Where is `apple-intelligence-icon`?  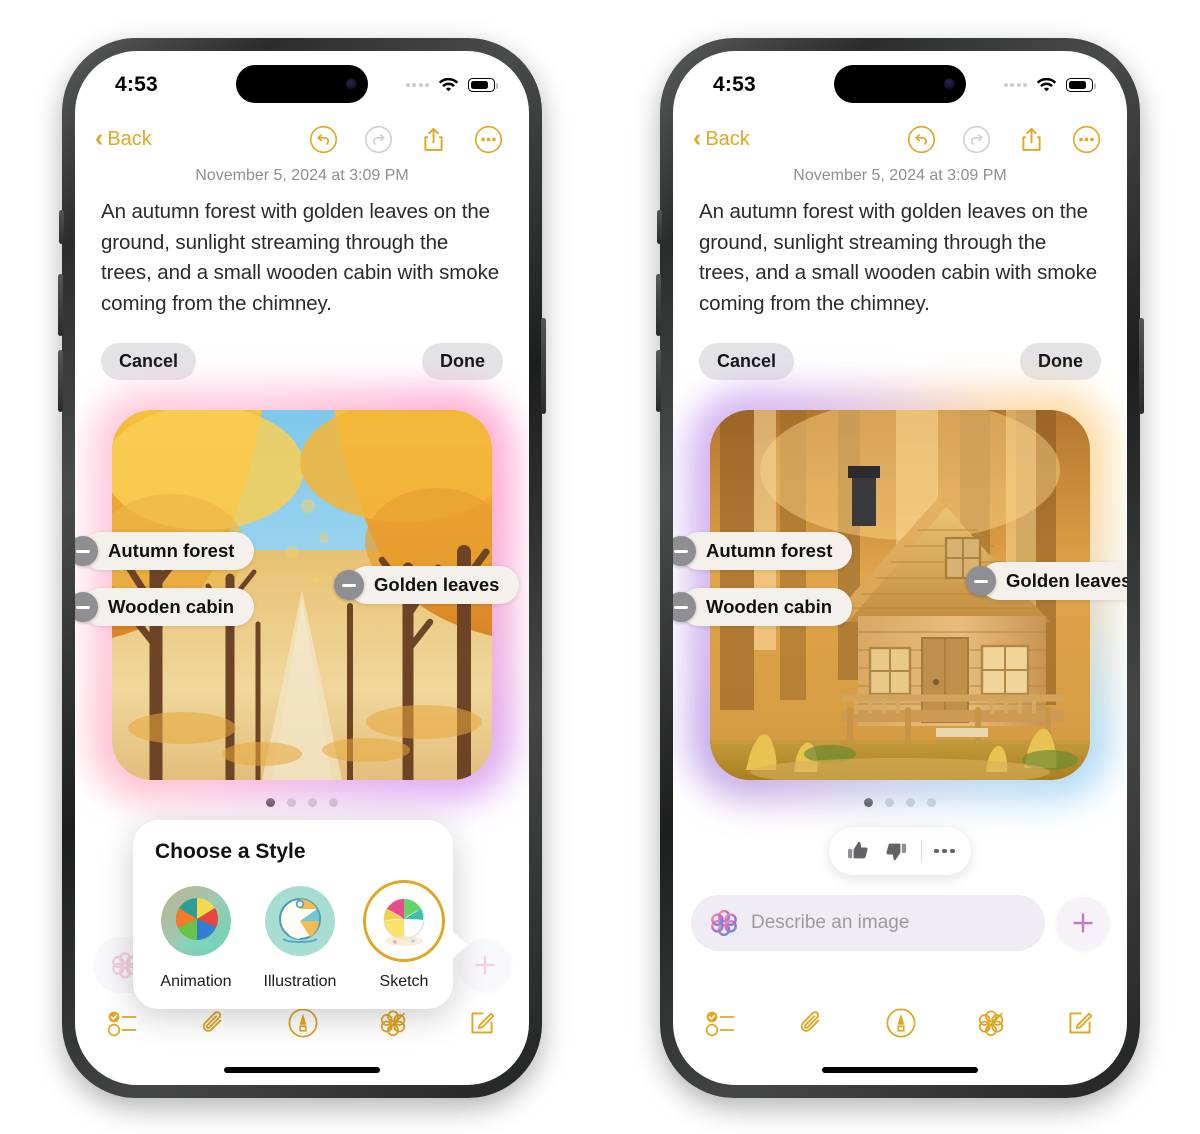 apple-intelligence-icon is located at coordinates (724, 923).